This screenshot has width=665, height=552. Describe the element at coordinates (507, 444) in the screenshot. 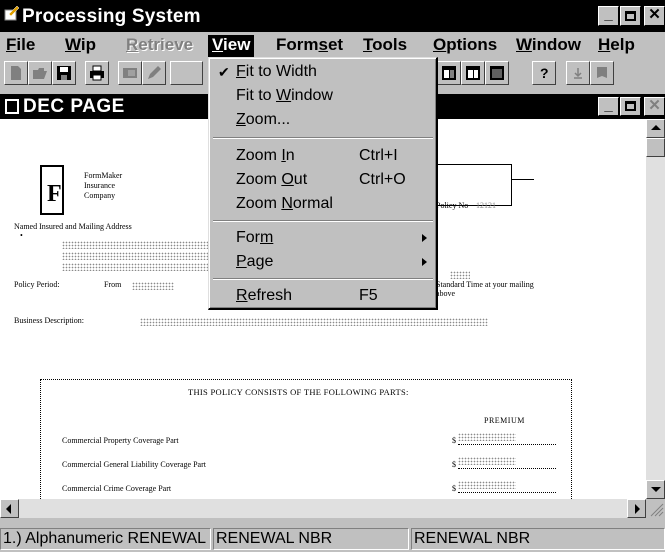

I see `part-1-line` at that location.